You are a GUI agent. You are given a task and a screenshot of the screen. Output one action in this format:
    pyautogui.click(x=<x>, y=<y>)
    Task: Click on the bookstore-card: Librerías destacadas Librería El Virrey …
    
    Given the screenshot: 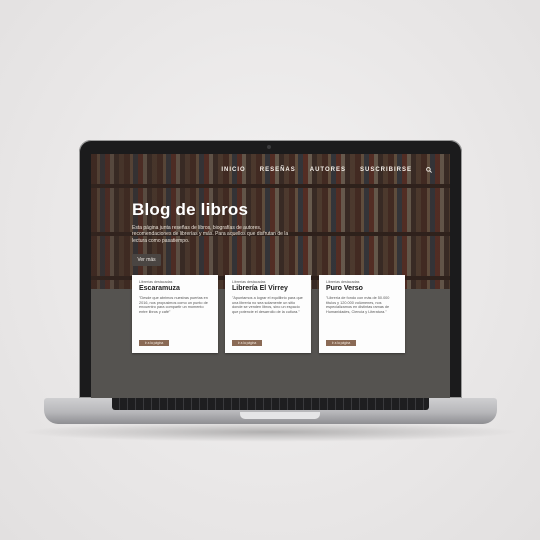 What is the action you would take?
    pyautogui.click(x=268, y=314)
    